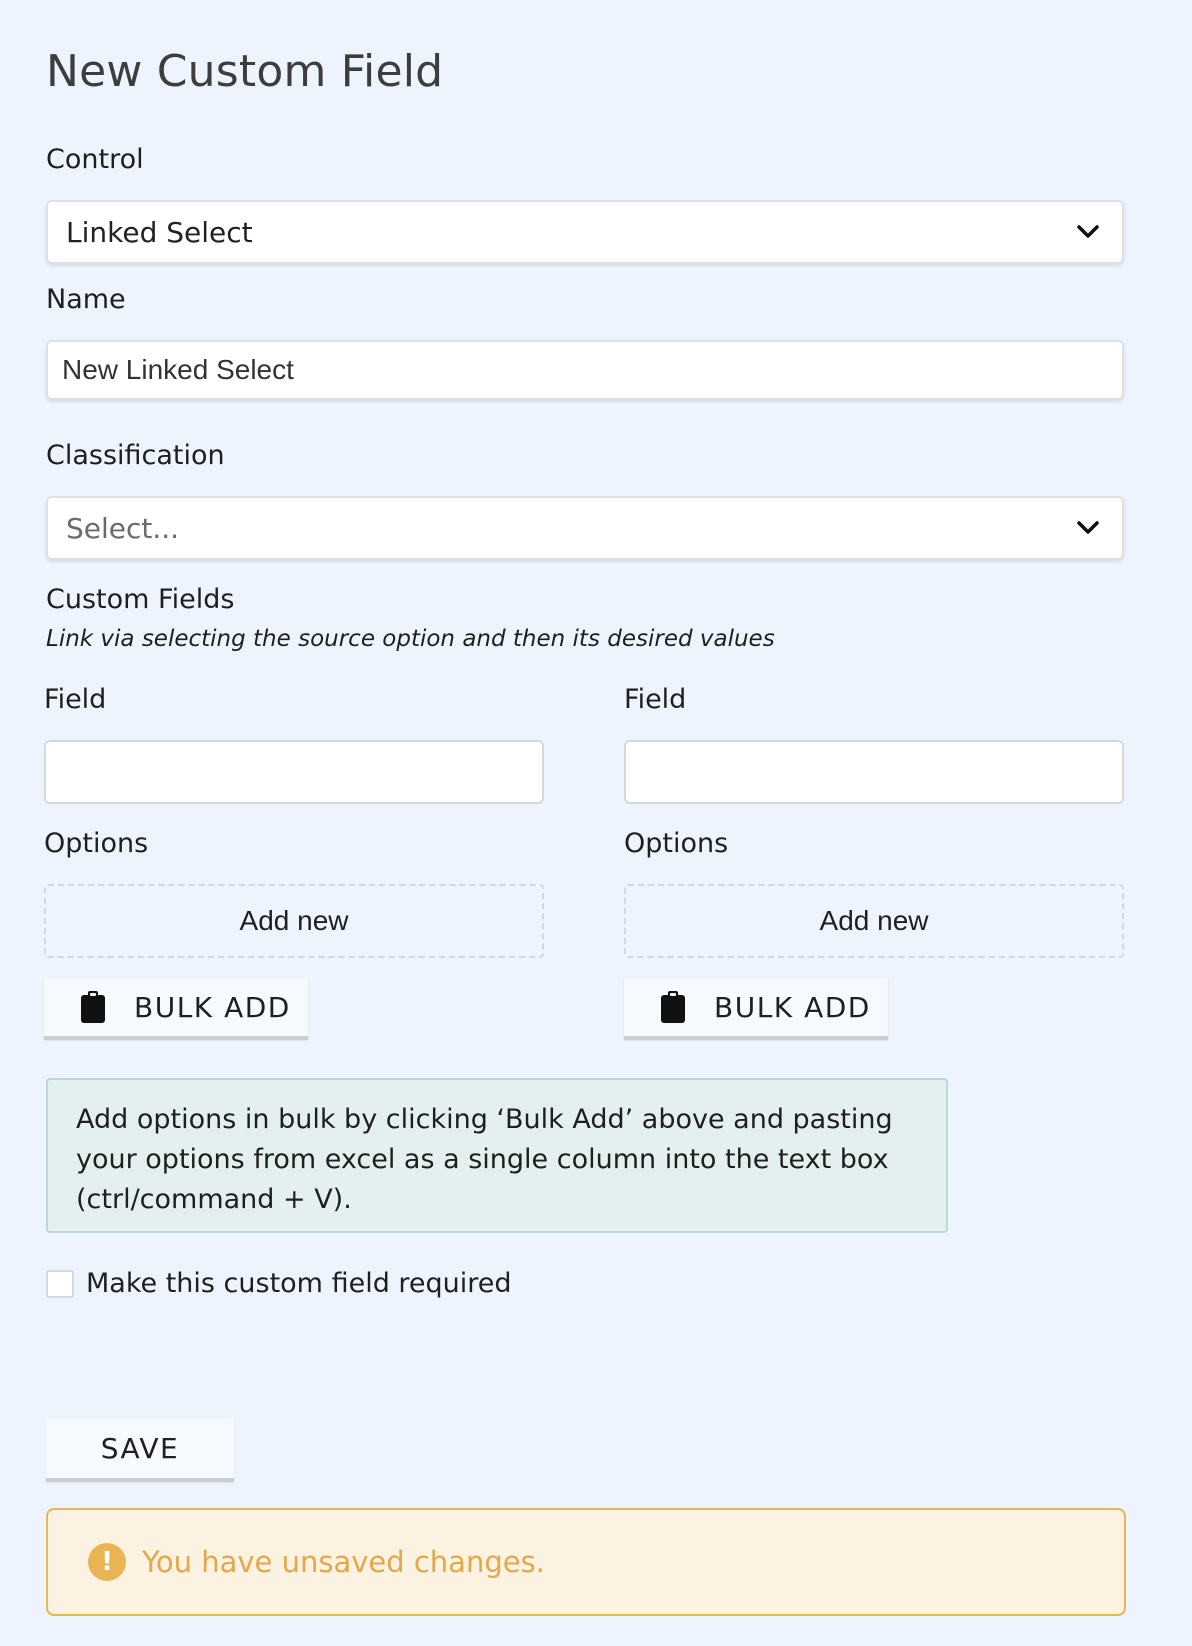 Image resolution: width=1192 pixels, height=1646 pixels. I want to click on classification-label: Classification, so click(135, 455).